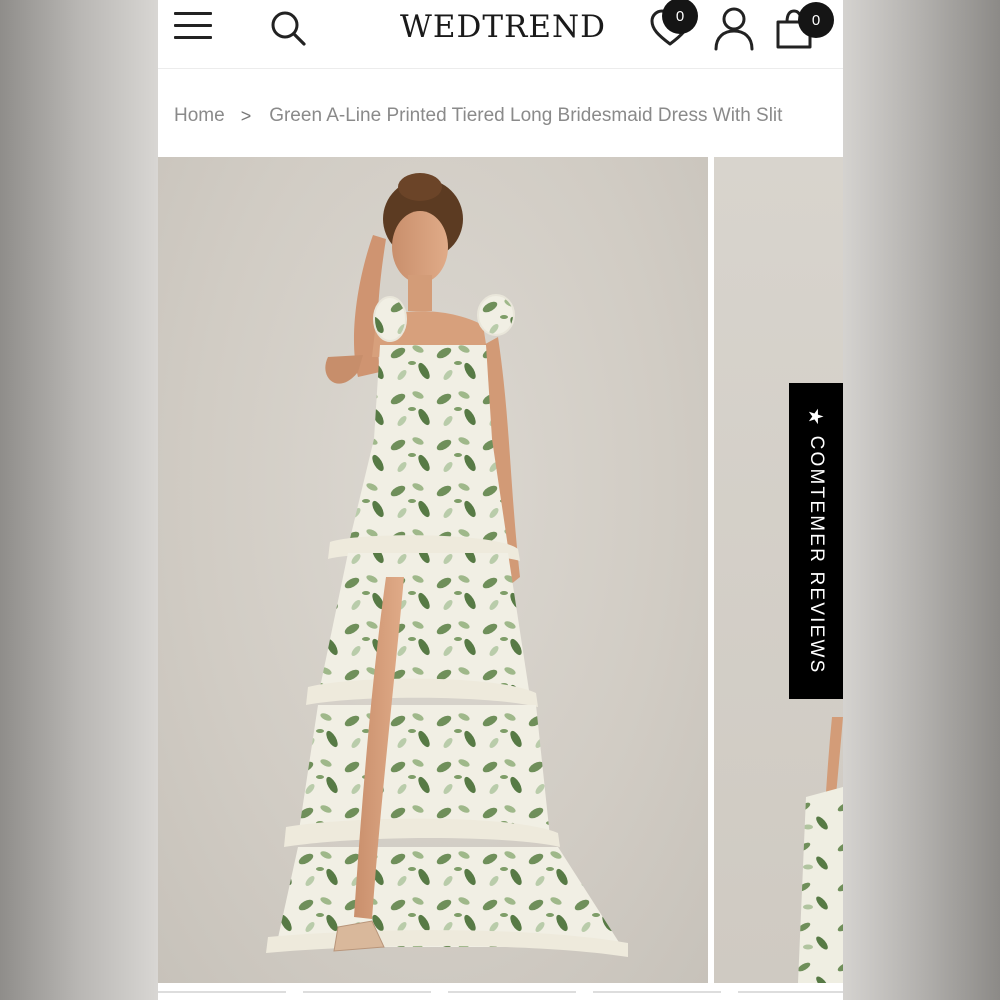 The width and height of the screenshot is (1000, 1000). I want to click on cart-button: 0, so click(805, 26).